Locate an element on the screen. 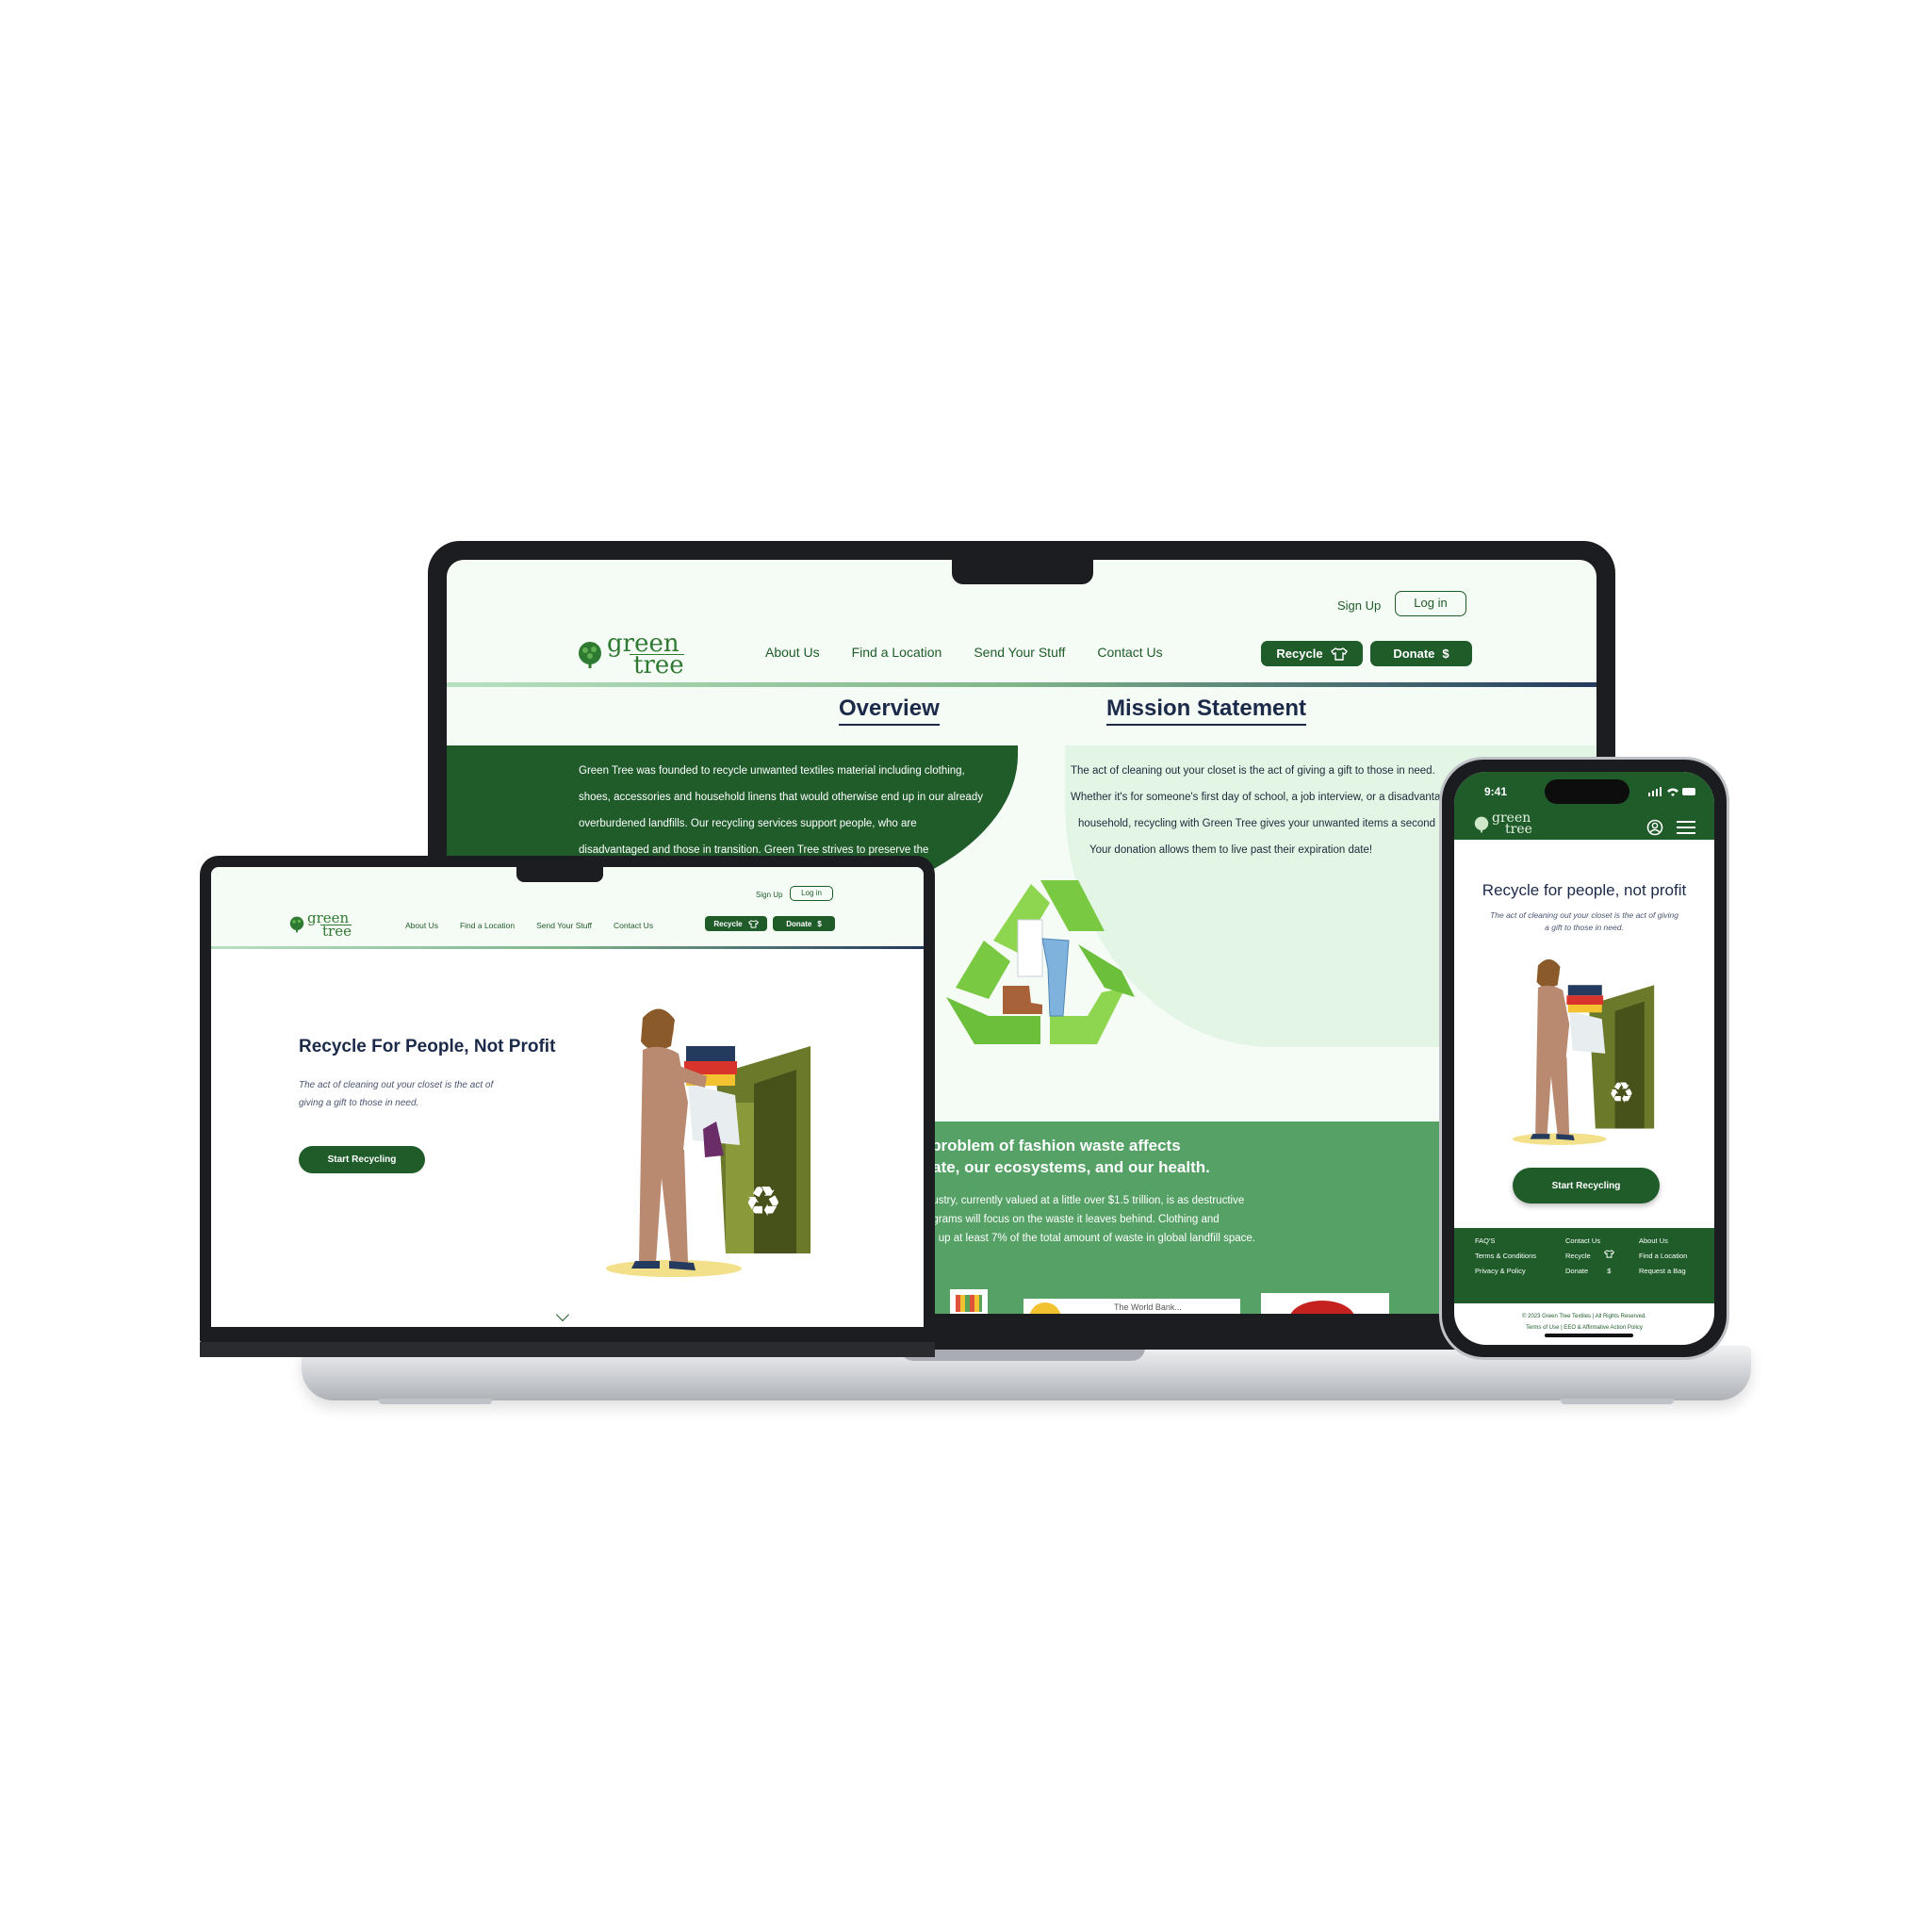  status-time: 9:41 is located at coordinates (1496, 791).